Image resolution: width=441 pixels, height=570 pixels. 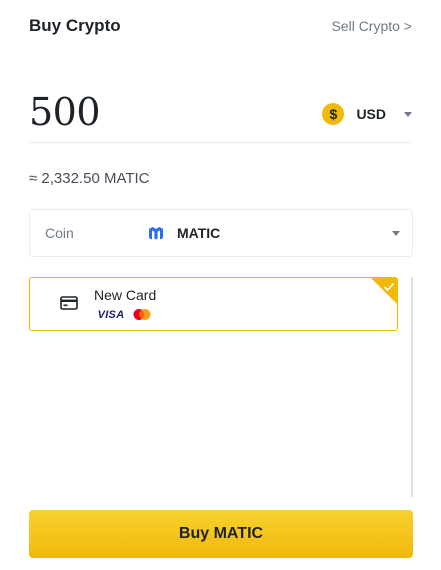 I want to click on header: Buy Crypto Sell Crypto >, so click(x=220, y=26).